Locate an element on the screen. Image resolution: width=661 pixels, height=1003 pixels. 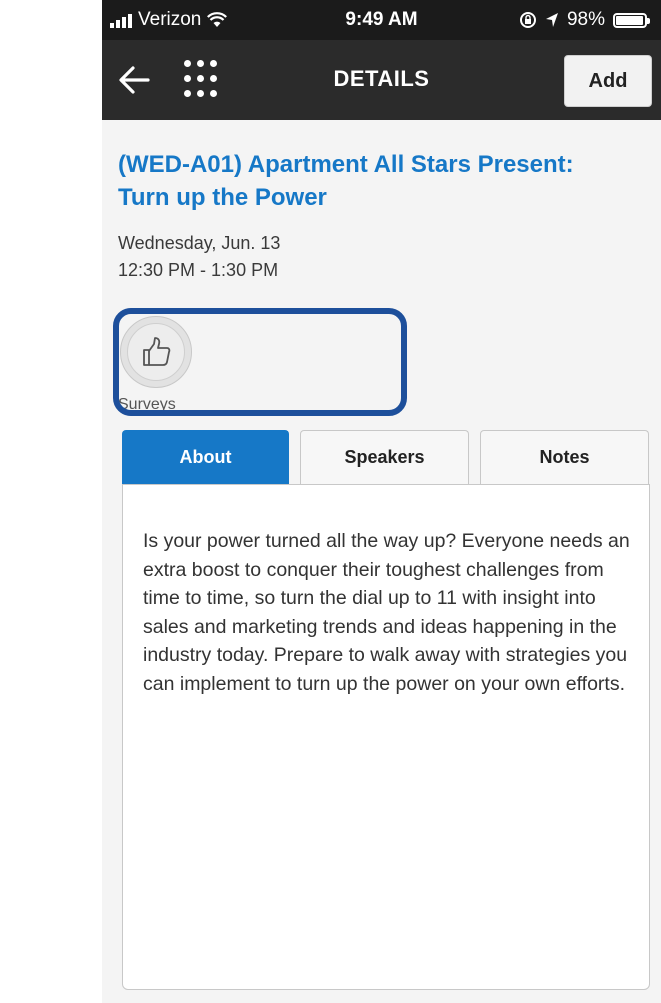
battery-percent: 98% is located at coordinates (585, 19).